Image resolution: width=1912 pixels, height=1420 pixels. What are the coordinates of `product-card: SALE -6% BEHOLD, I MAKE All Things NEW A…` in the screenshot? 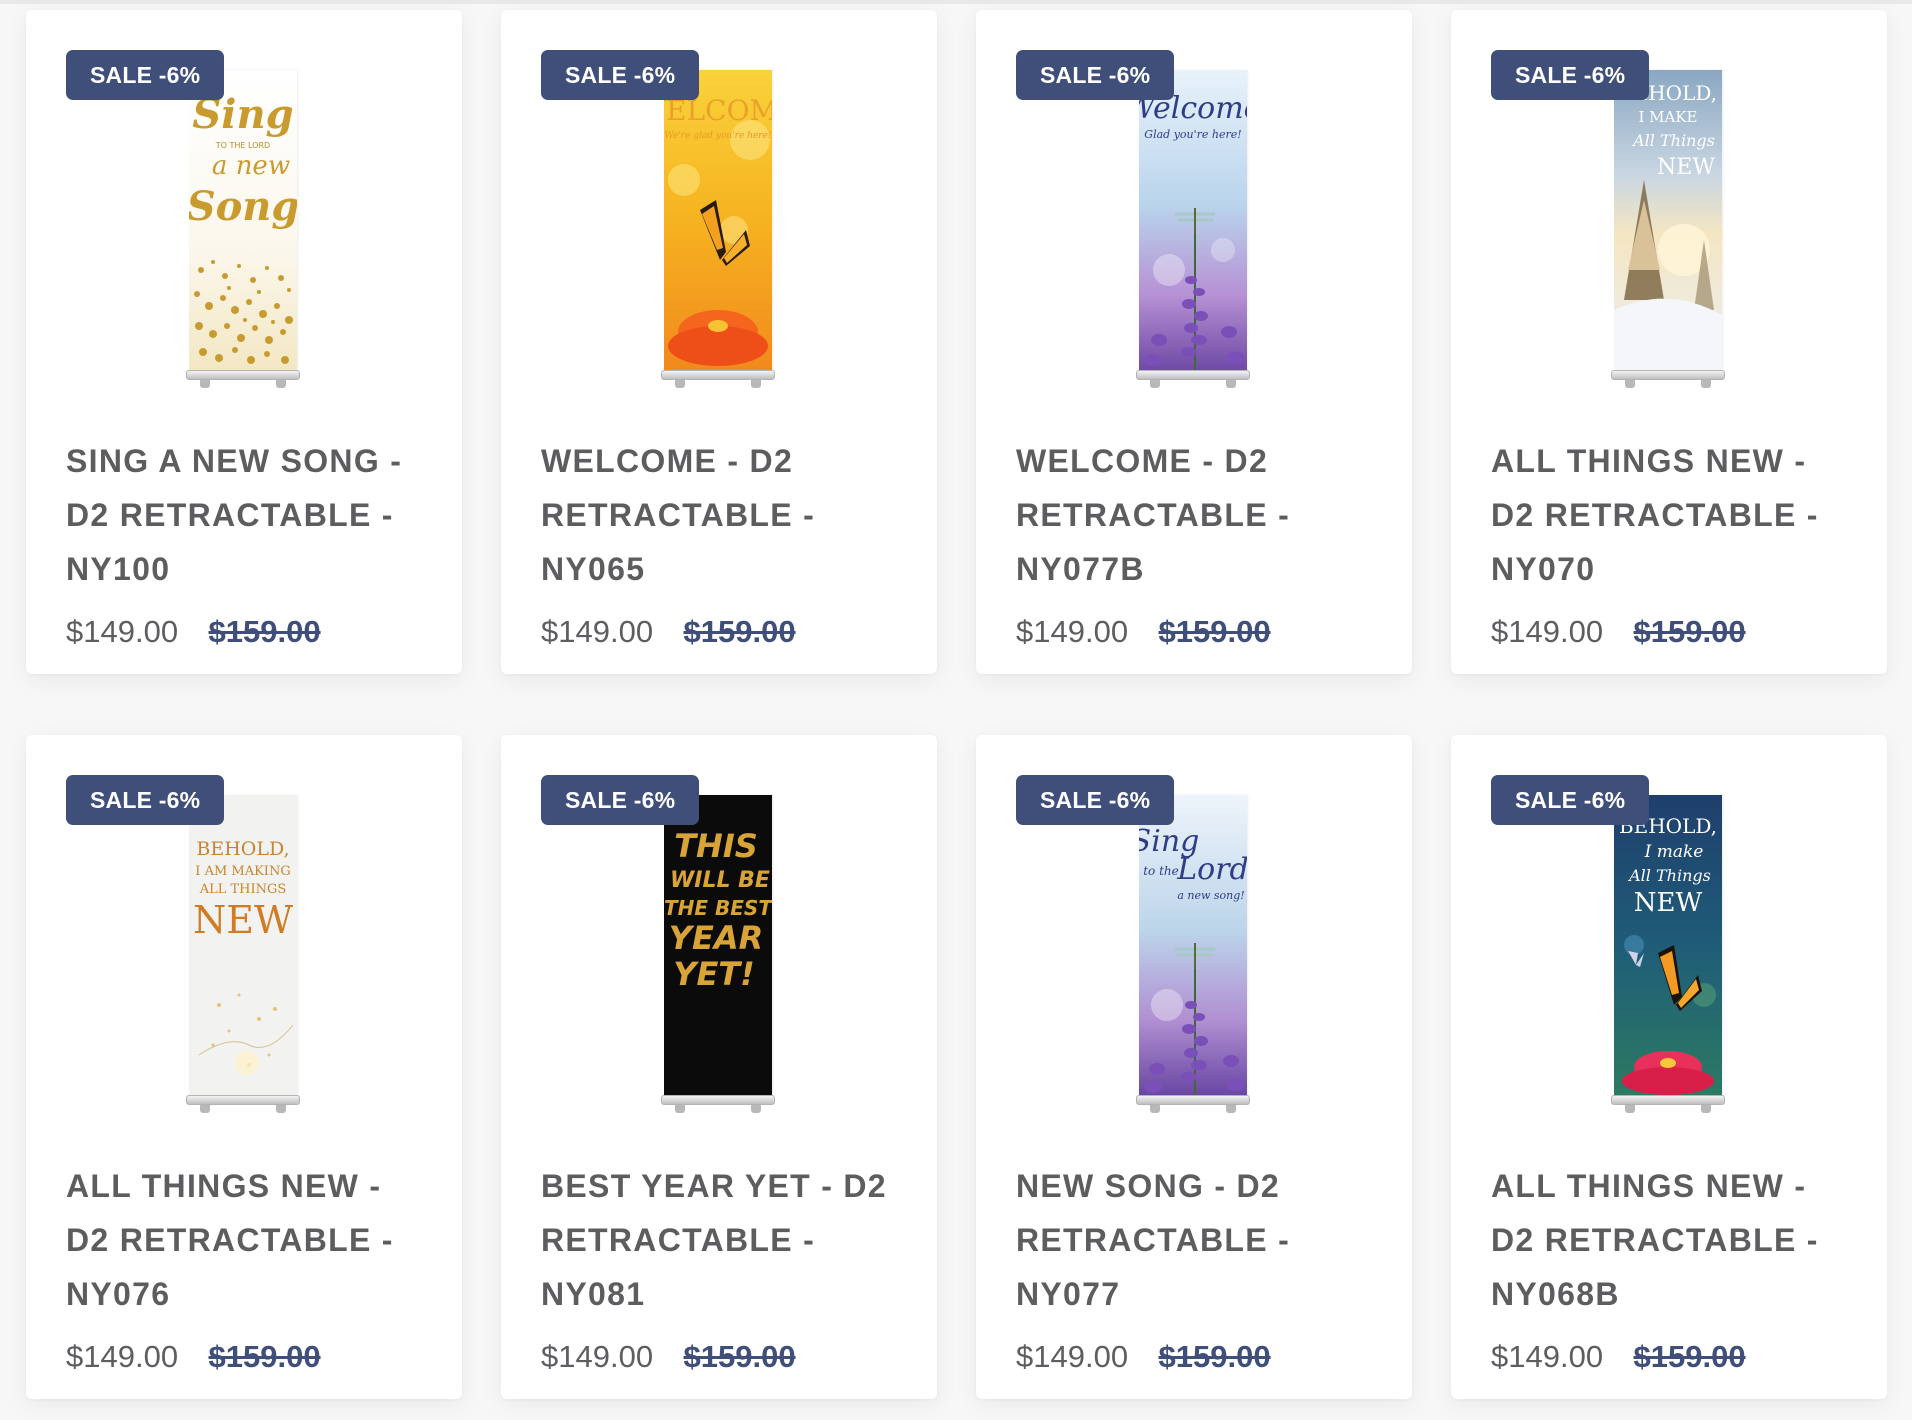 It's located at (1669, 342).